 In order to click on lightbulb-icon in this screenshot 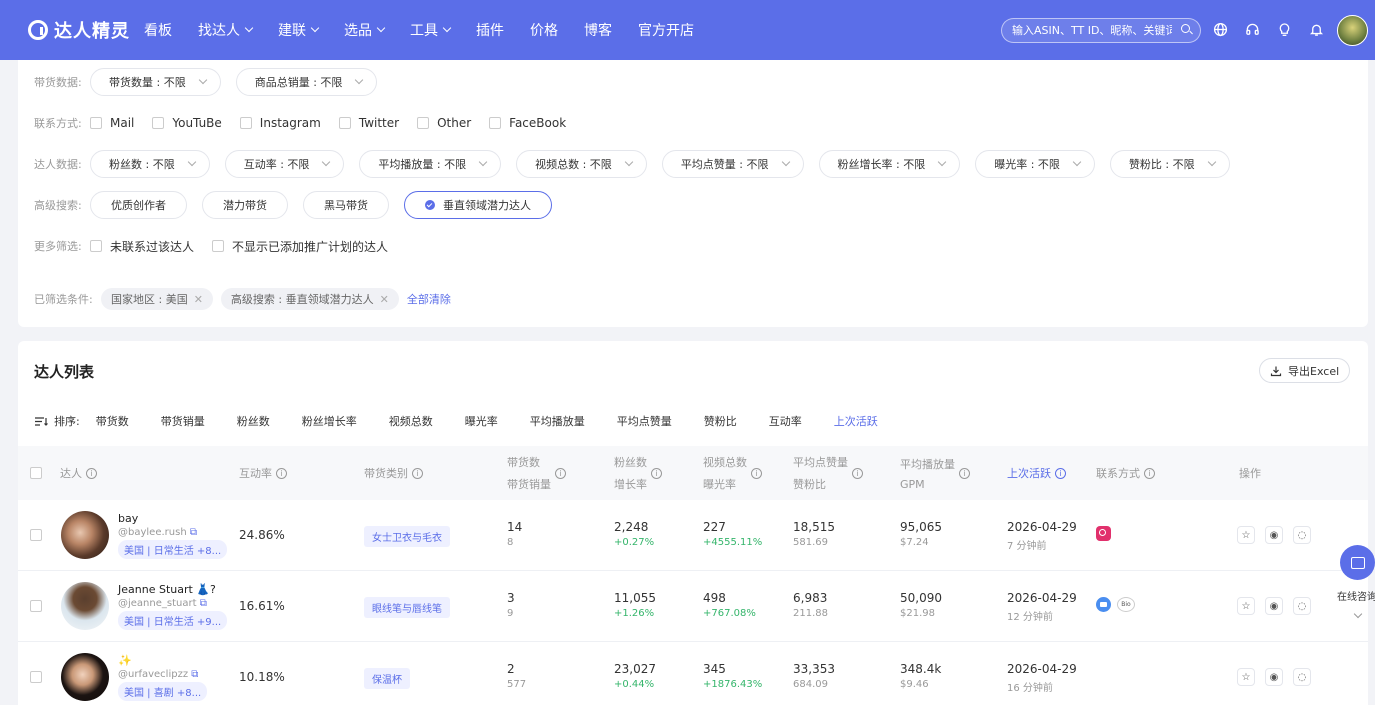, I will do `click(1284, 29)`.